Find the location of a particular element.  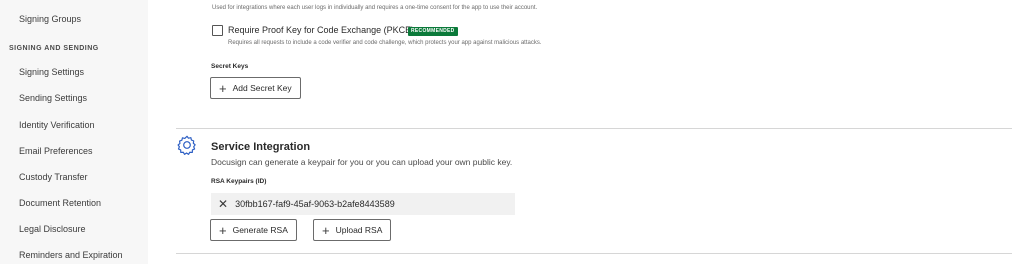

sidebar-item-legal-disclosure: Legal Disclosure is located at coordinates (52, 229).